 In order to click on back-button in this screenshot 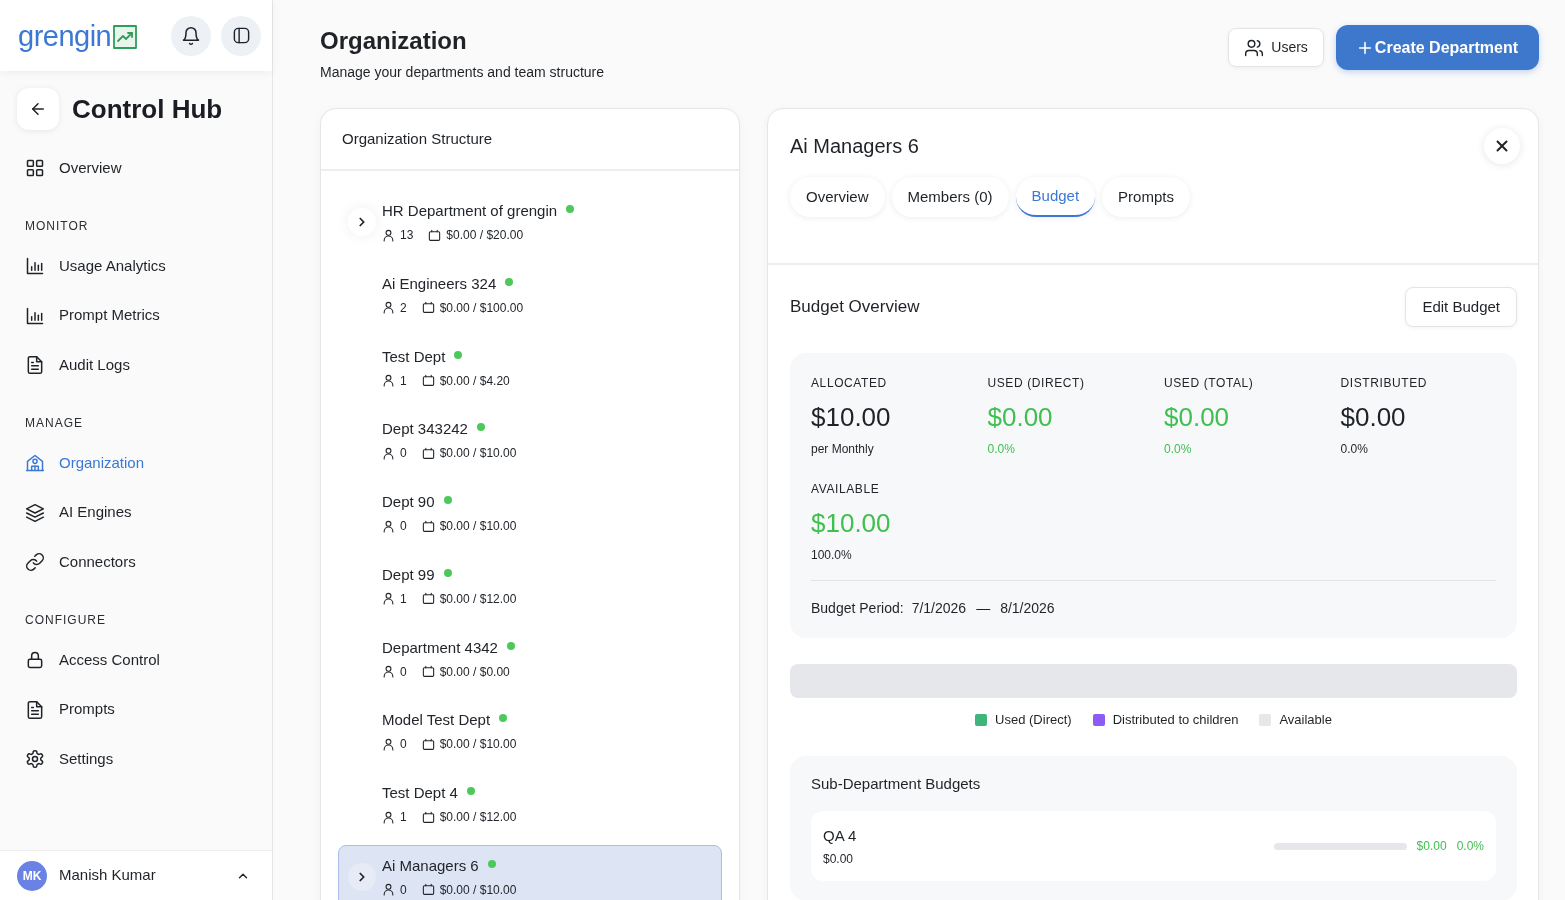, I will do `click(38, 109)`.